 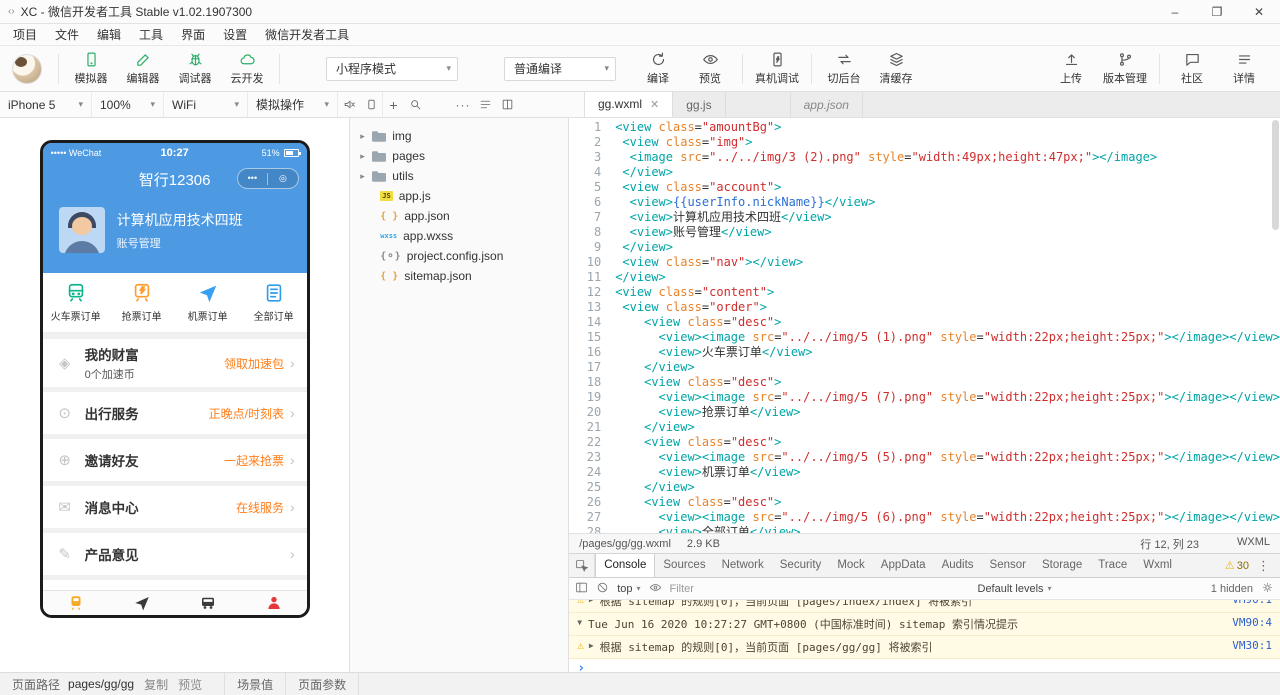 I want to click on file-sitemap-json: { } sitemap.json, so click(x=459, y=276).